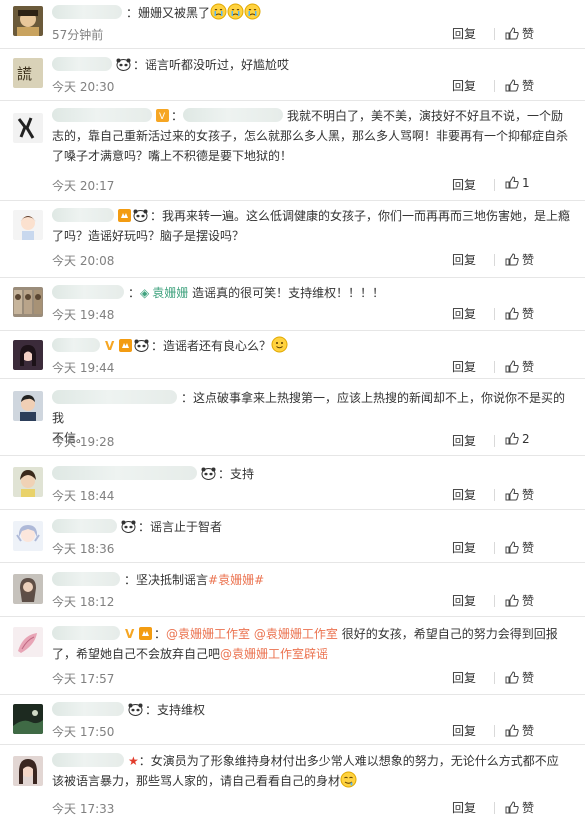 The width and height of the screenshot is (585, 825). I want to click on comment-actions: 回复 1, so click(512, 185).